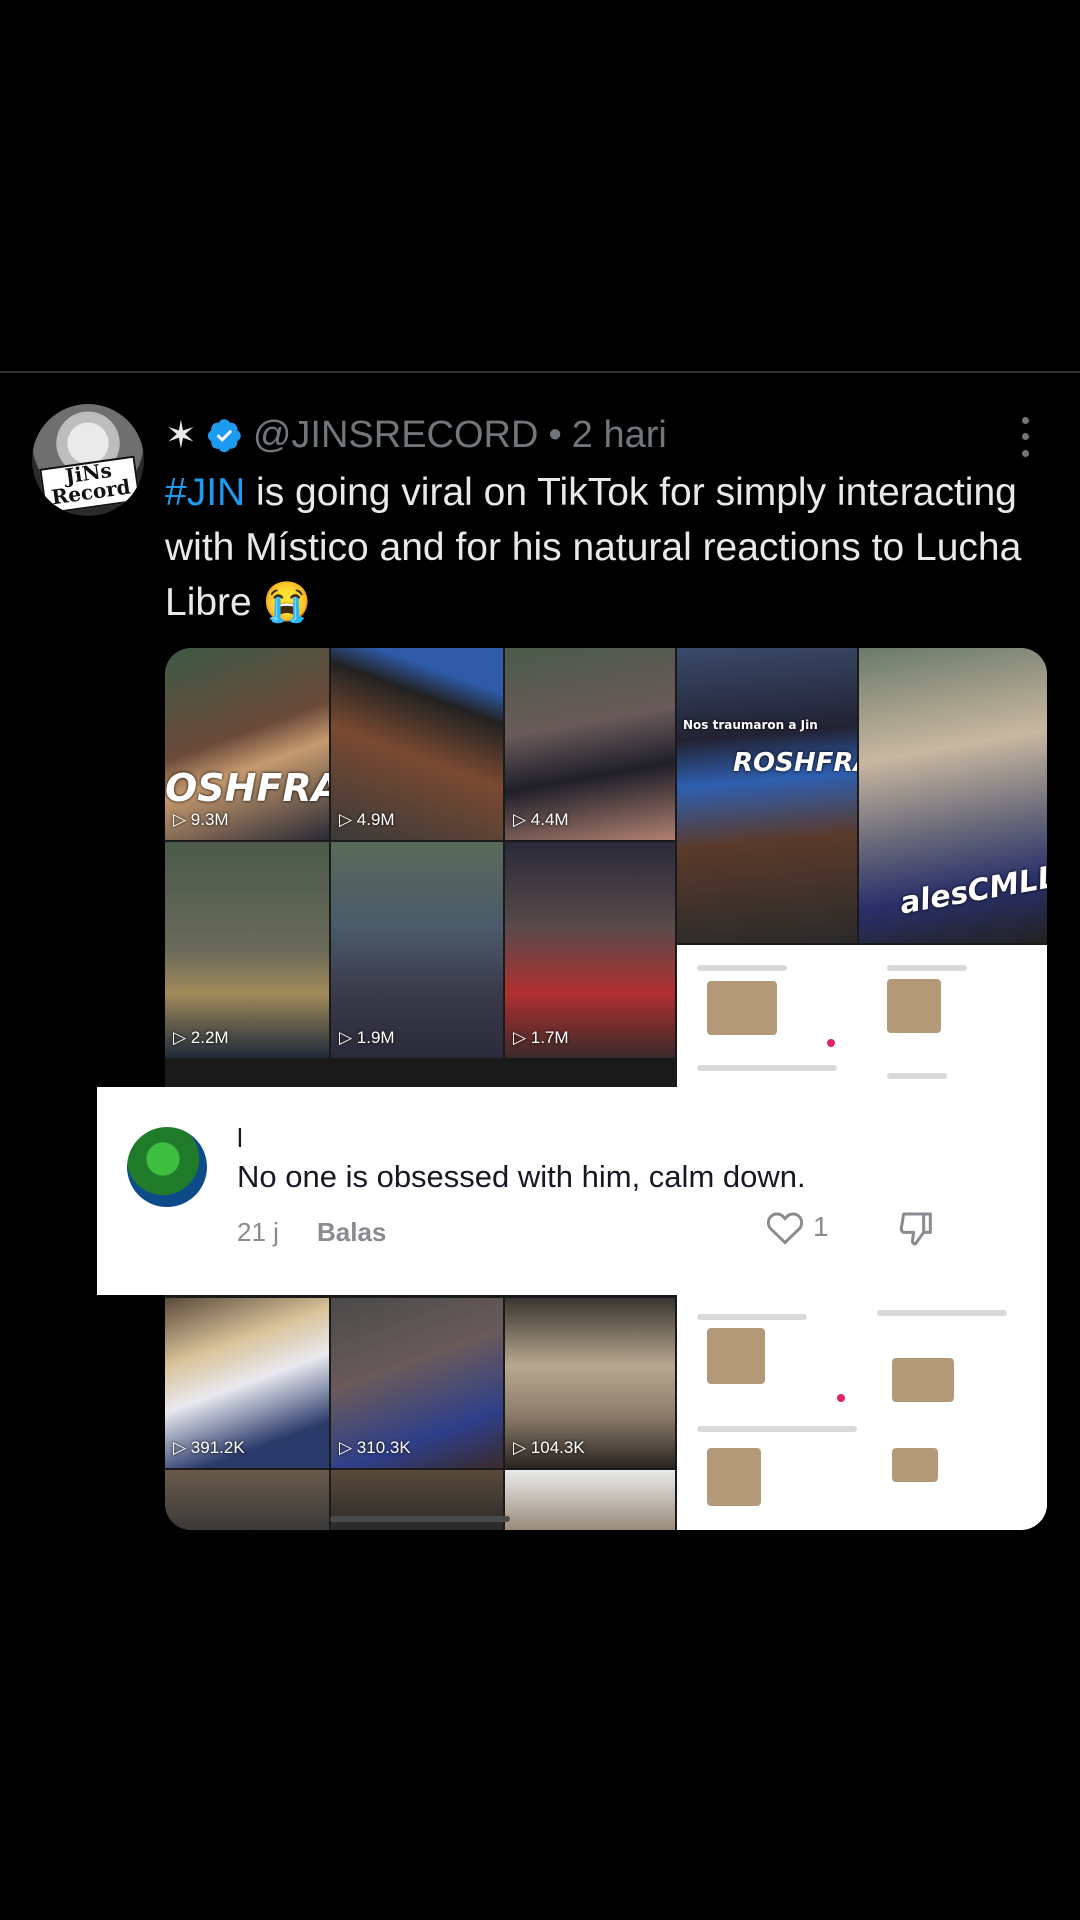  Describe the element at coordinates (224, 436) in the screenshot. I see `verified-badge-icon` at that location.